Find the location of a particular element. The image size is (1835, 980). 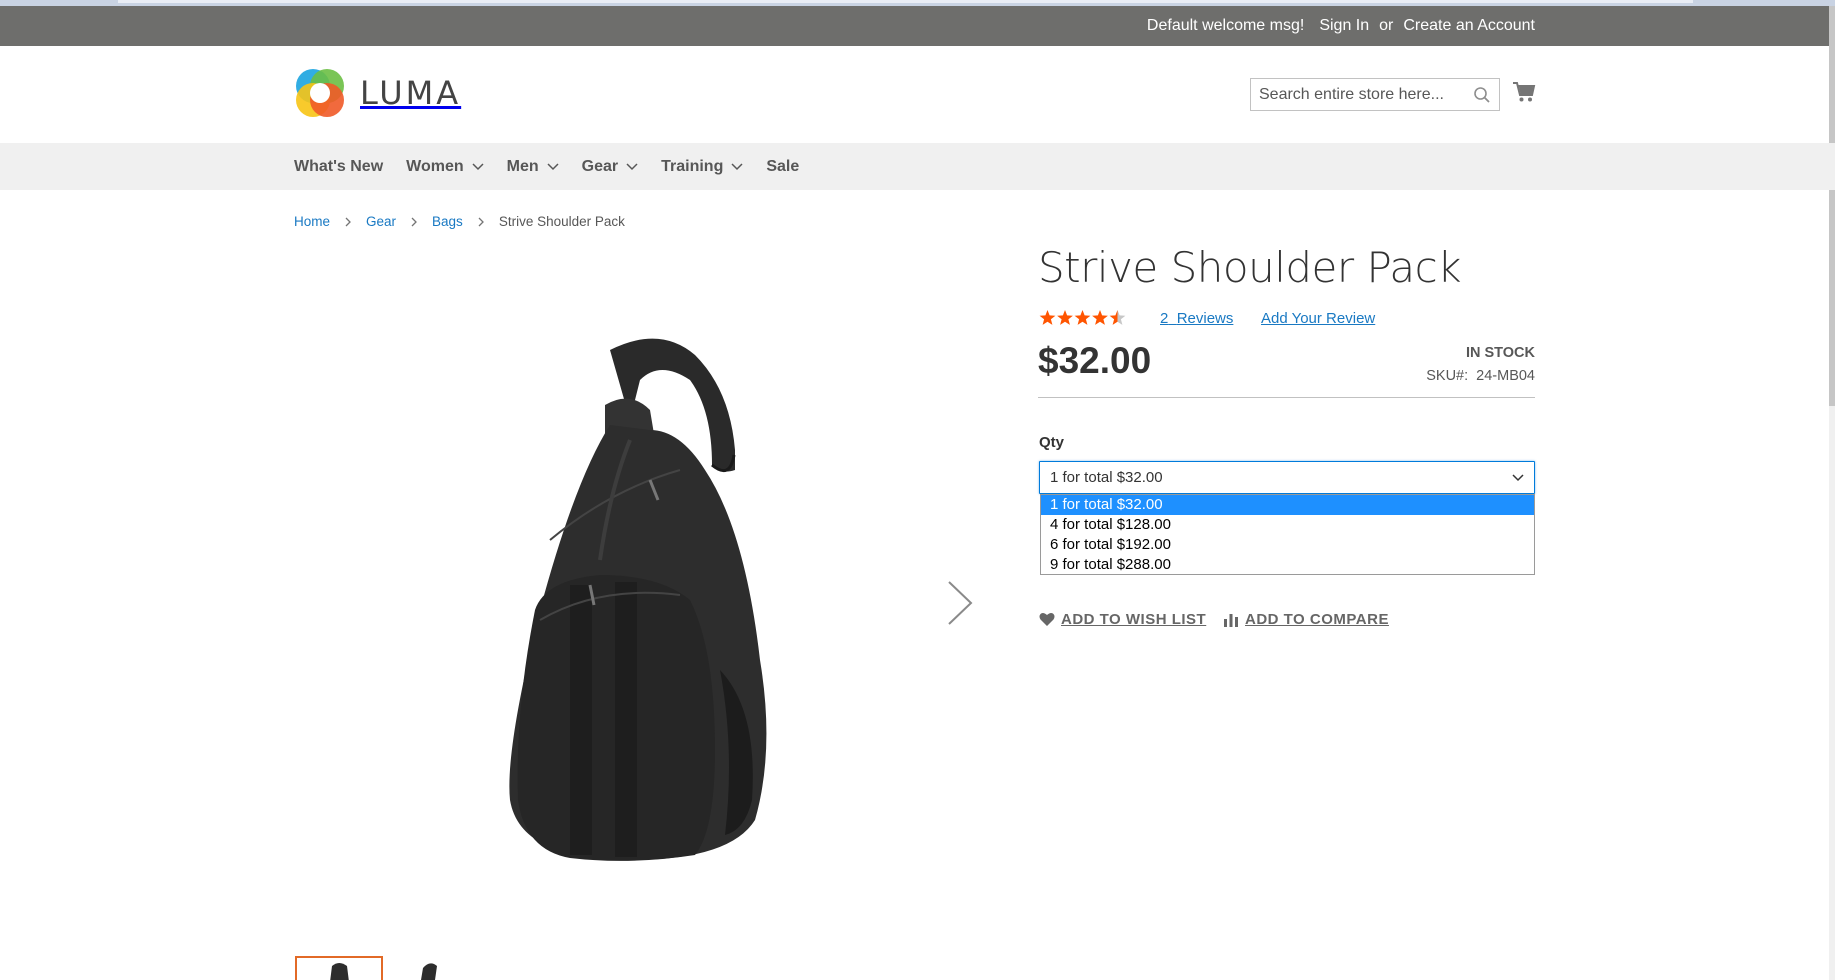

create-account-link: Create an Account is located at coordinates (1469, 26).